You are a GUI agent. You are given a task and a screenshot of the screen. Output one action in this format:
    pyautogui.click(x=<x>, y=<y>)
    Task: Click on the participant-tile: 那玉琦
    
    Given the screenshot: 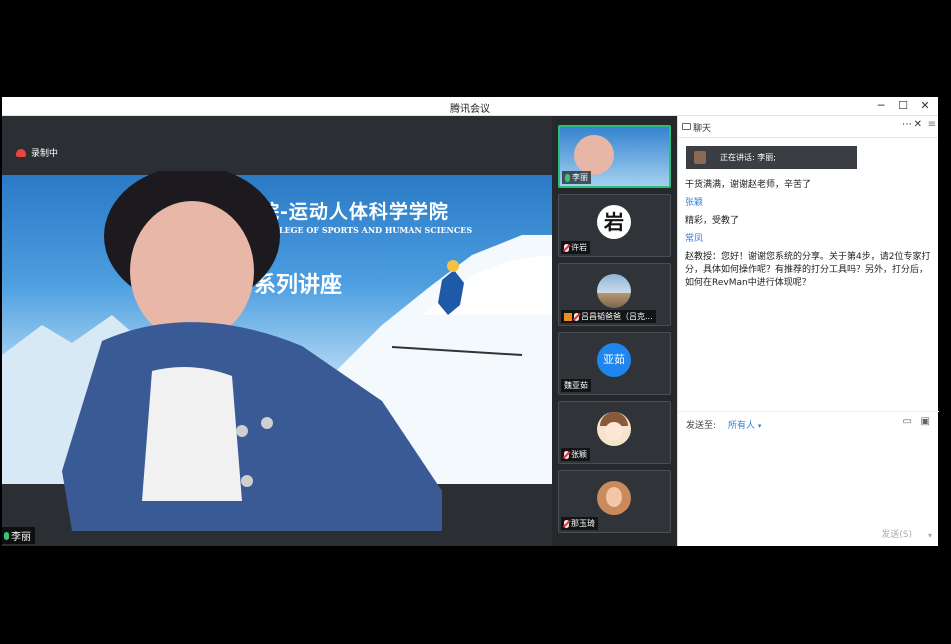 What is the action you would take?
    pyautogui.click(x=614, y=501)
    